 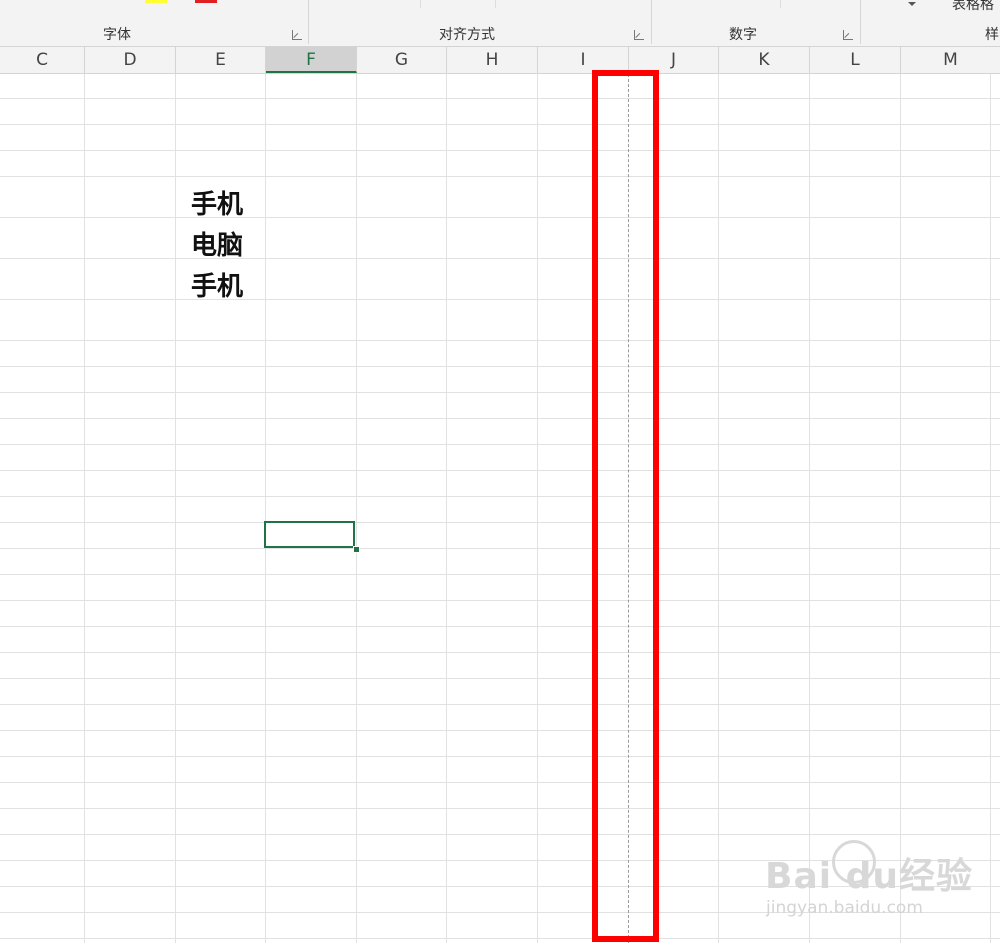 What do you see at coordinates (206, 1) in the screenshot?
I see `fill-color-swatch` at bounding box center [206, 1].